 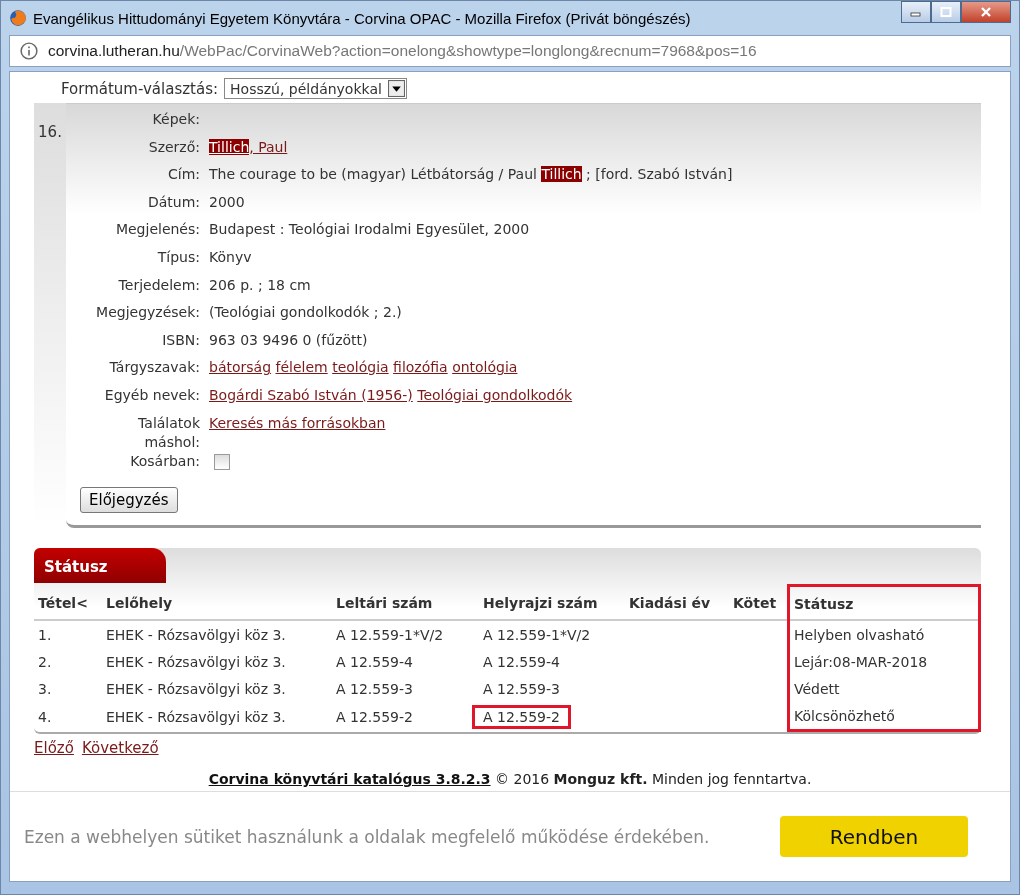 I want to click on field-link: Keresés más forrásokban, so click(x=297, y=422).